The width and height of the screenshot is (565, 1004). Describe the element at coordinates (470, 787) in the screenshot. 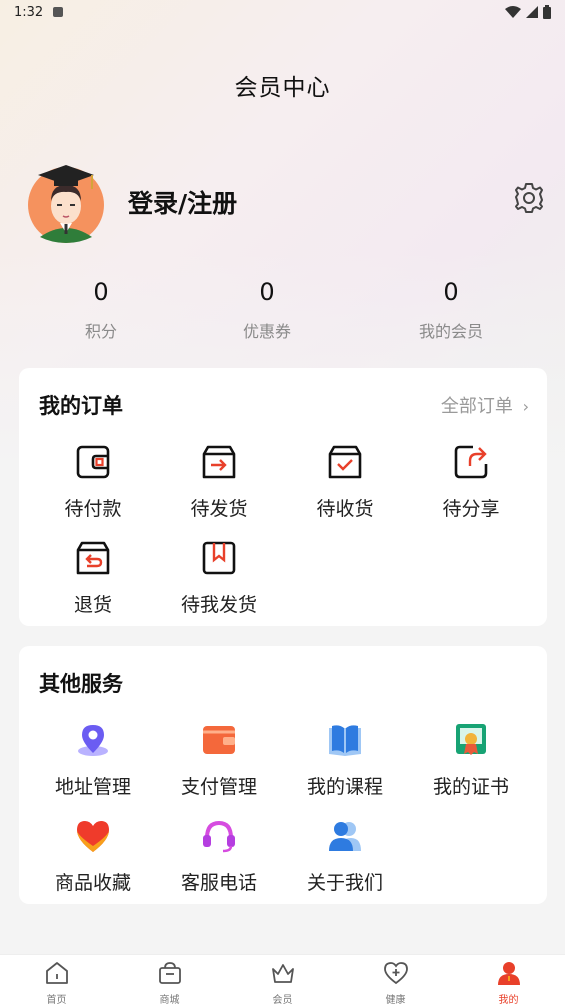

I see `service-label: 我的证书` at that location.